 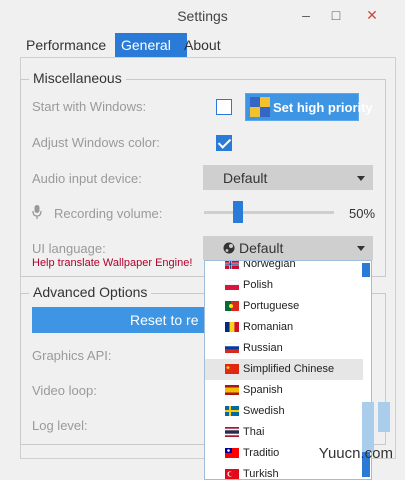 What do you see at coordinates (284, 390) in the screenshot?
I see `language-option-spanish: Spanish` at bounding box center [284, 390].